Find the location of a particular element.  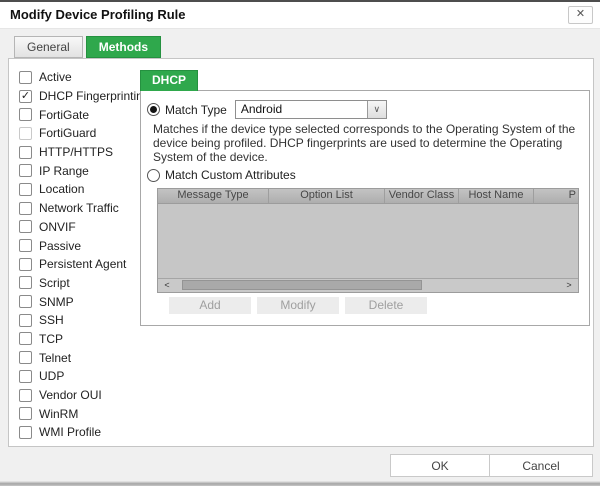

scrollbar-thumb is located at coordinates (302, 285).